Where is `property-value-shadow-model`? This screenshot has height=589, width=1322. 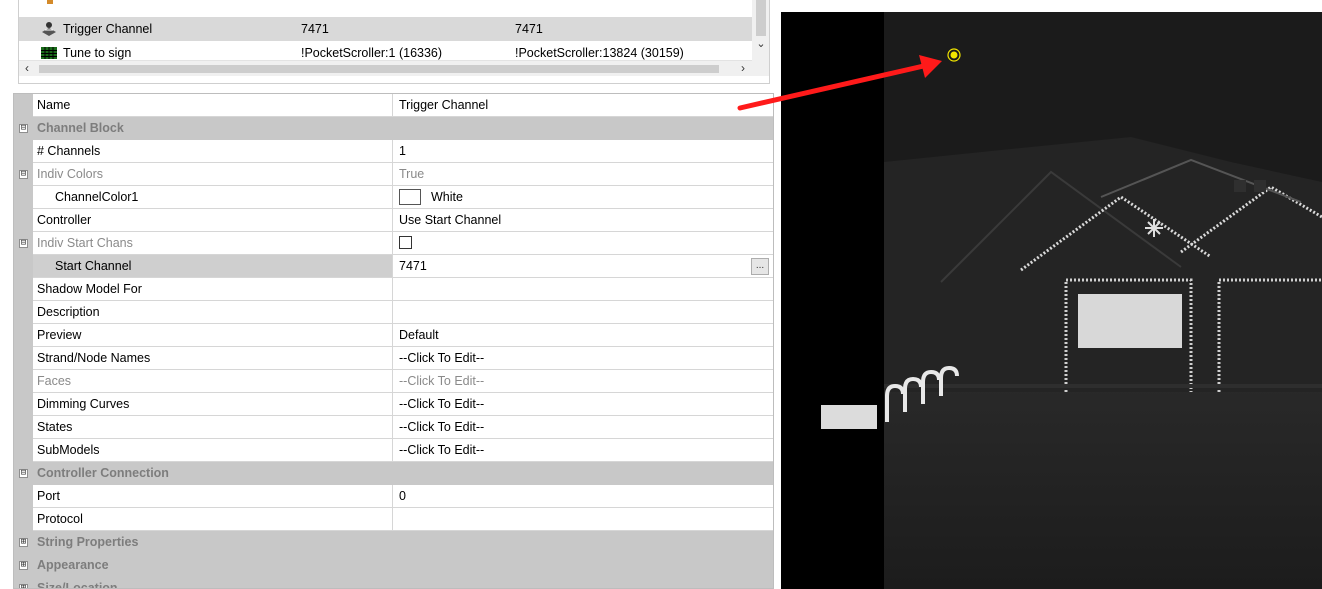
property-value-shadow-model is located at coordinates (583, 289).